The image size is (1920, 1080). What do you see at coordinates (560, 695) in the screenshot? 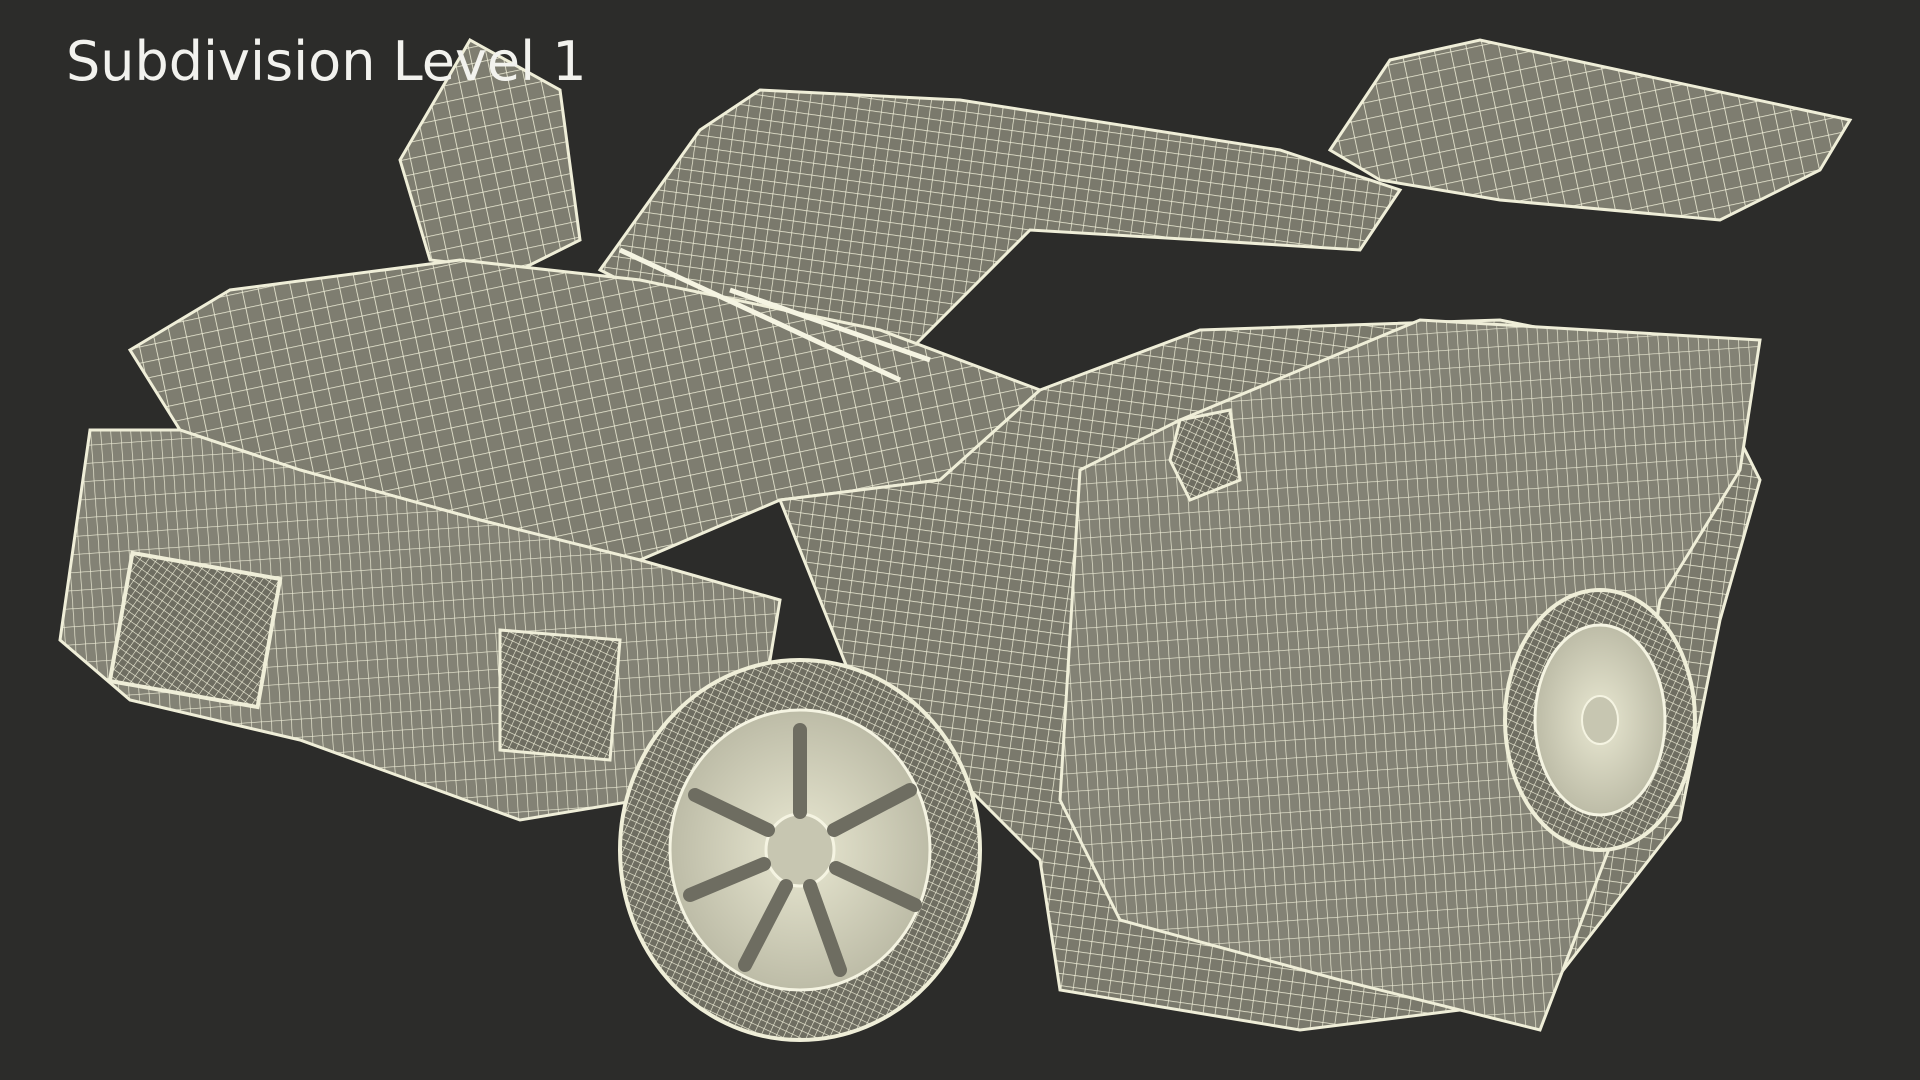
I see `headlight` at bounding box center [560, 695].